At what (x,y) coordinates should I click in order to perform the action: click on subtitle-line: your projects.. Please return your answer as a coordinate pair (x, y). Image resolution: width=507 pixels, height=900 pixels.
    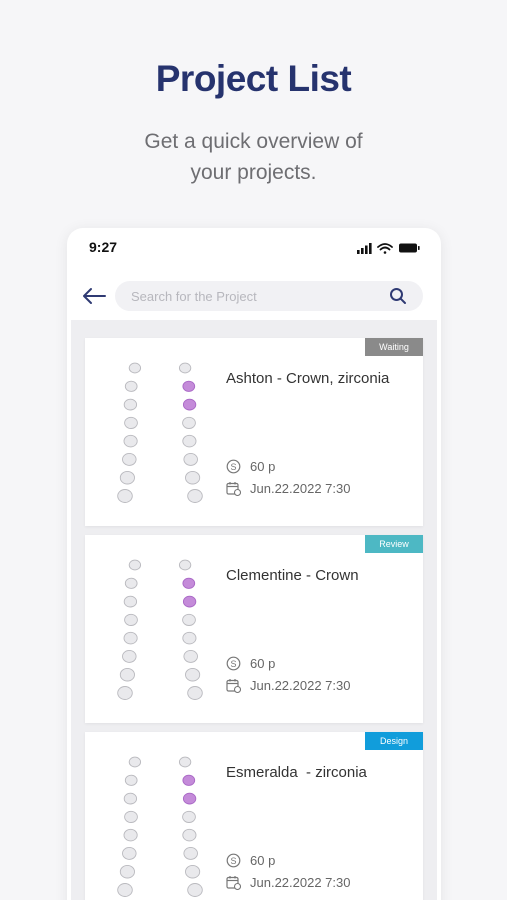
    Looking at the image, I should click on (253, 172).